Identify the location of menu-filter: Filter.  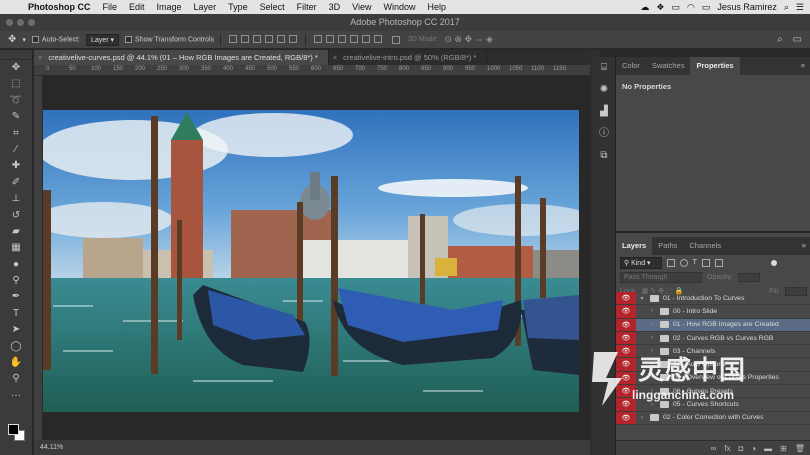
(307, 7).